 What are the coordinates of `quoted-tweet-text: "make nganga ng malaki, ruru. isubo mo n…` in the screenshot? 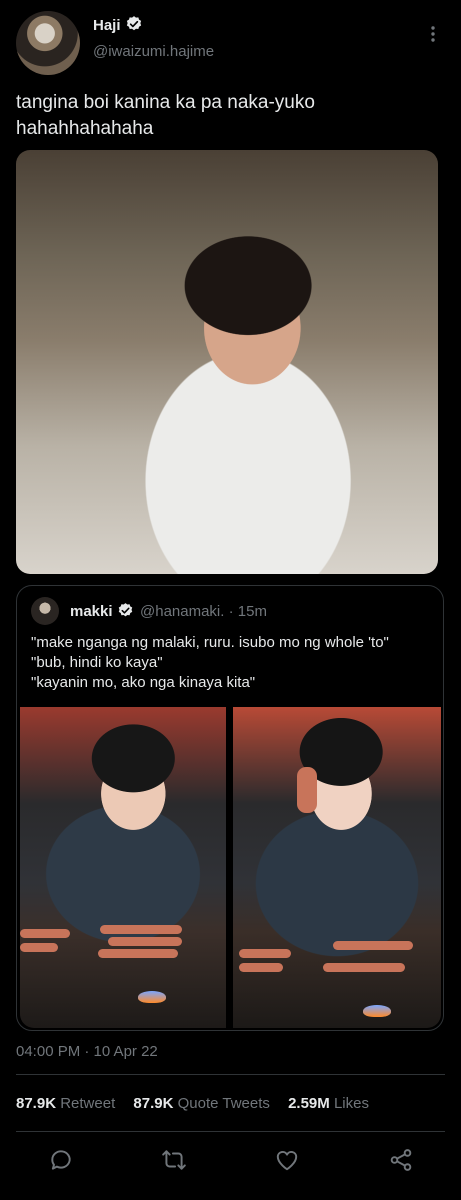 It's located at (231, 663).